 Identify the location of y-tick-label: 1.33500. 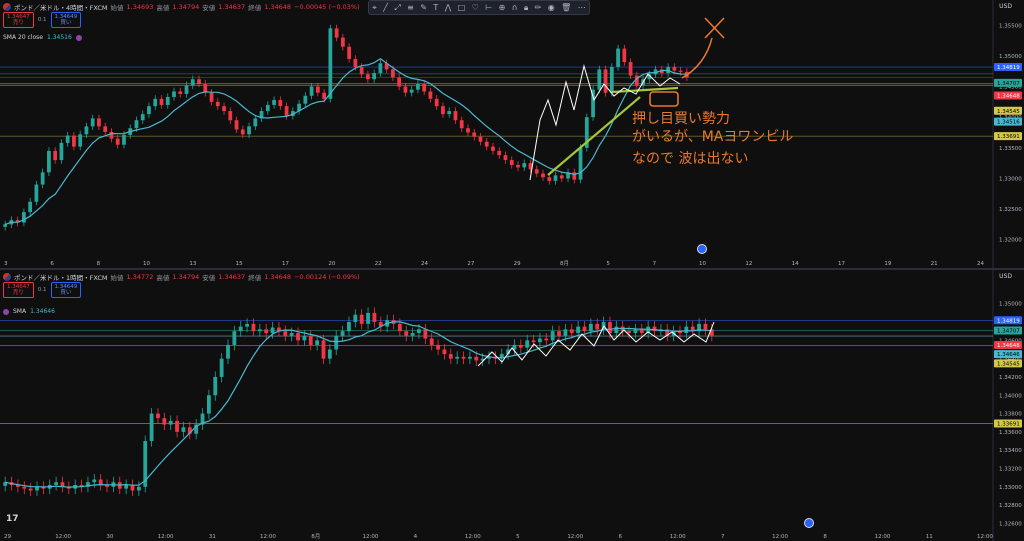
(1010, 149).